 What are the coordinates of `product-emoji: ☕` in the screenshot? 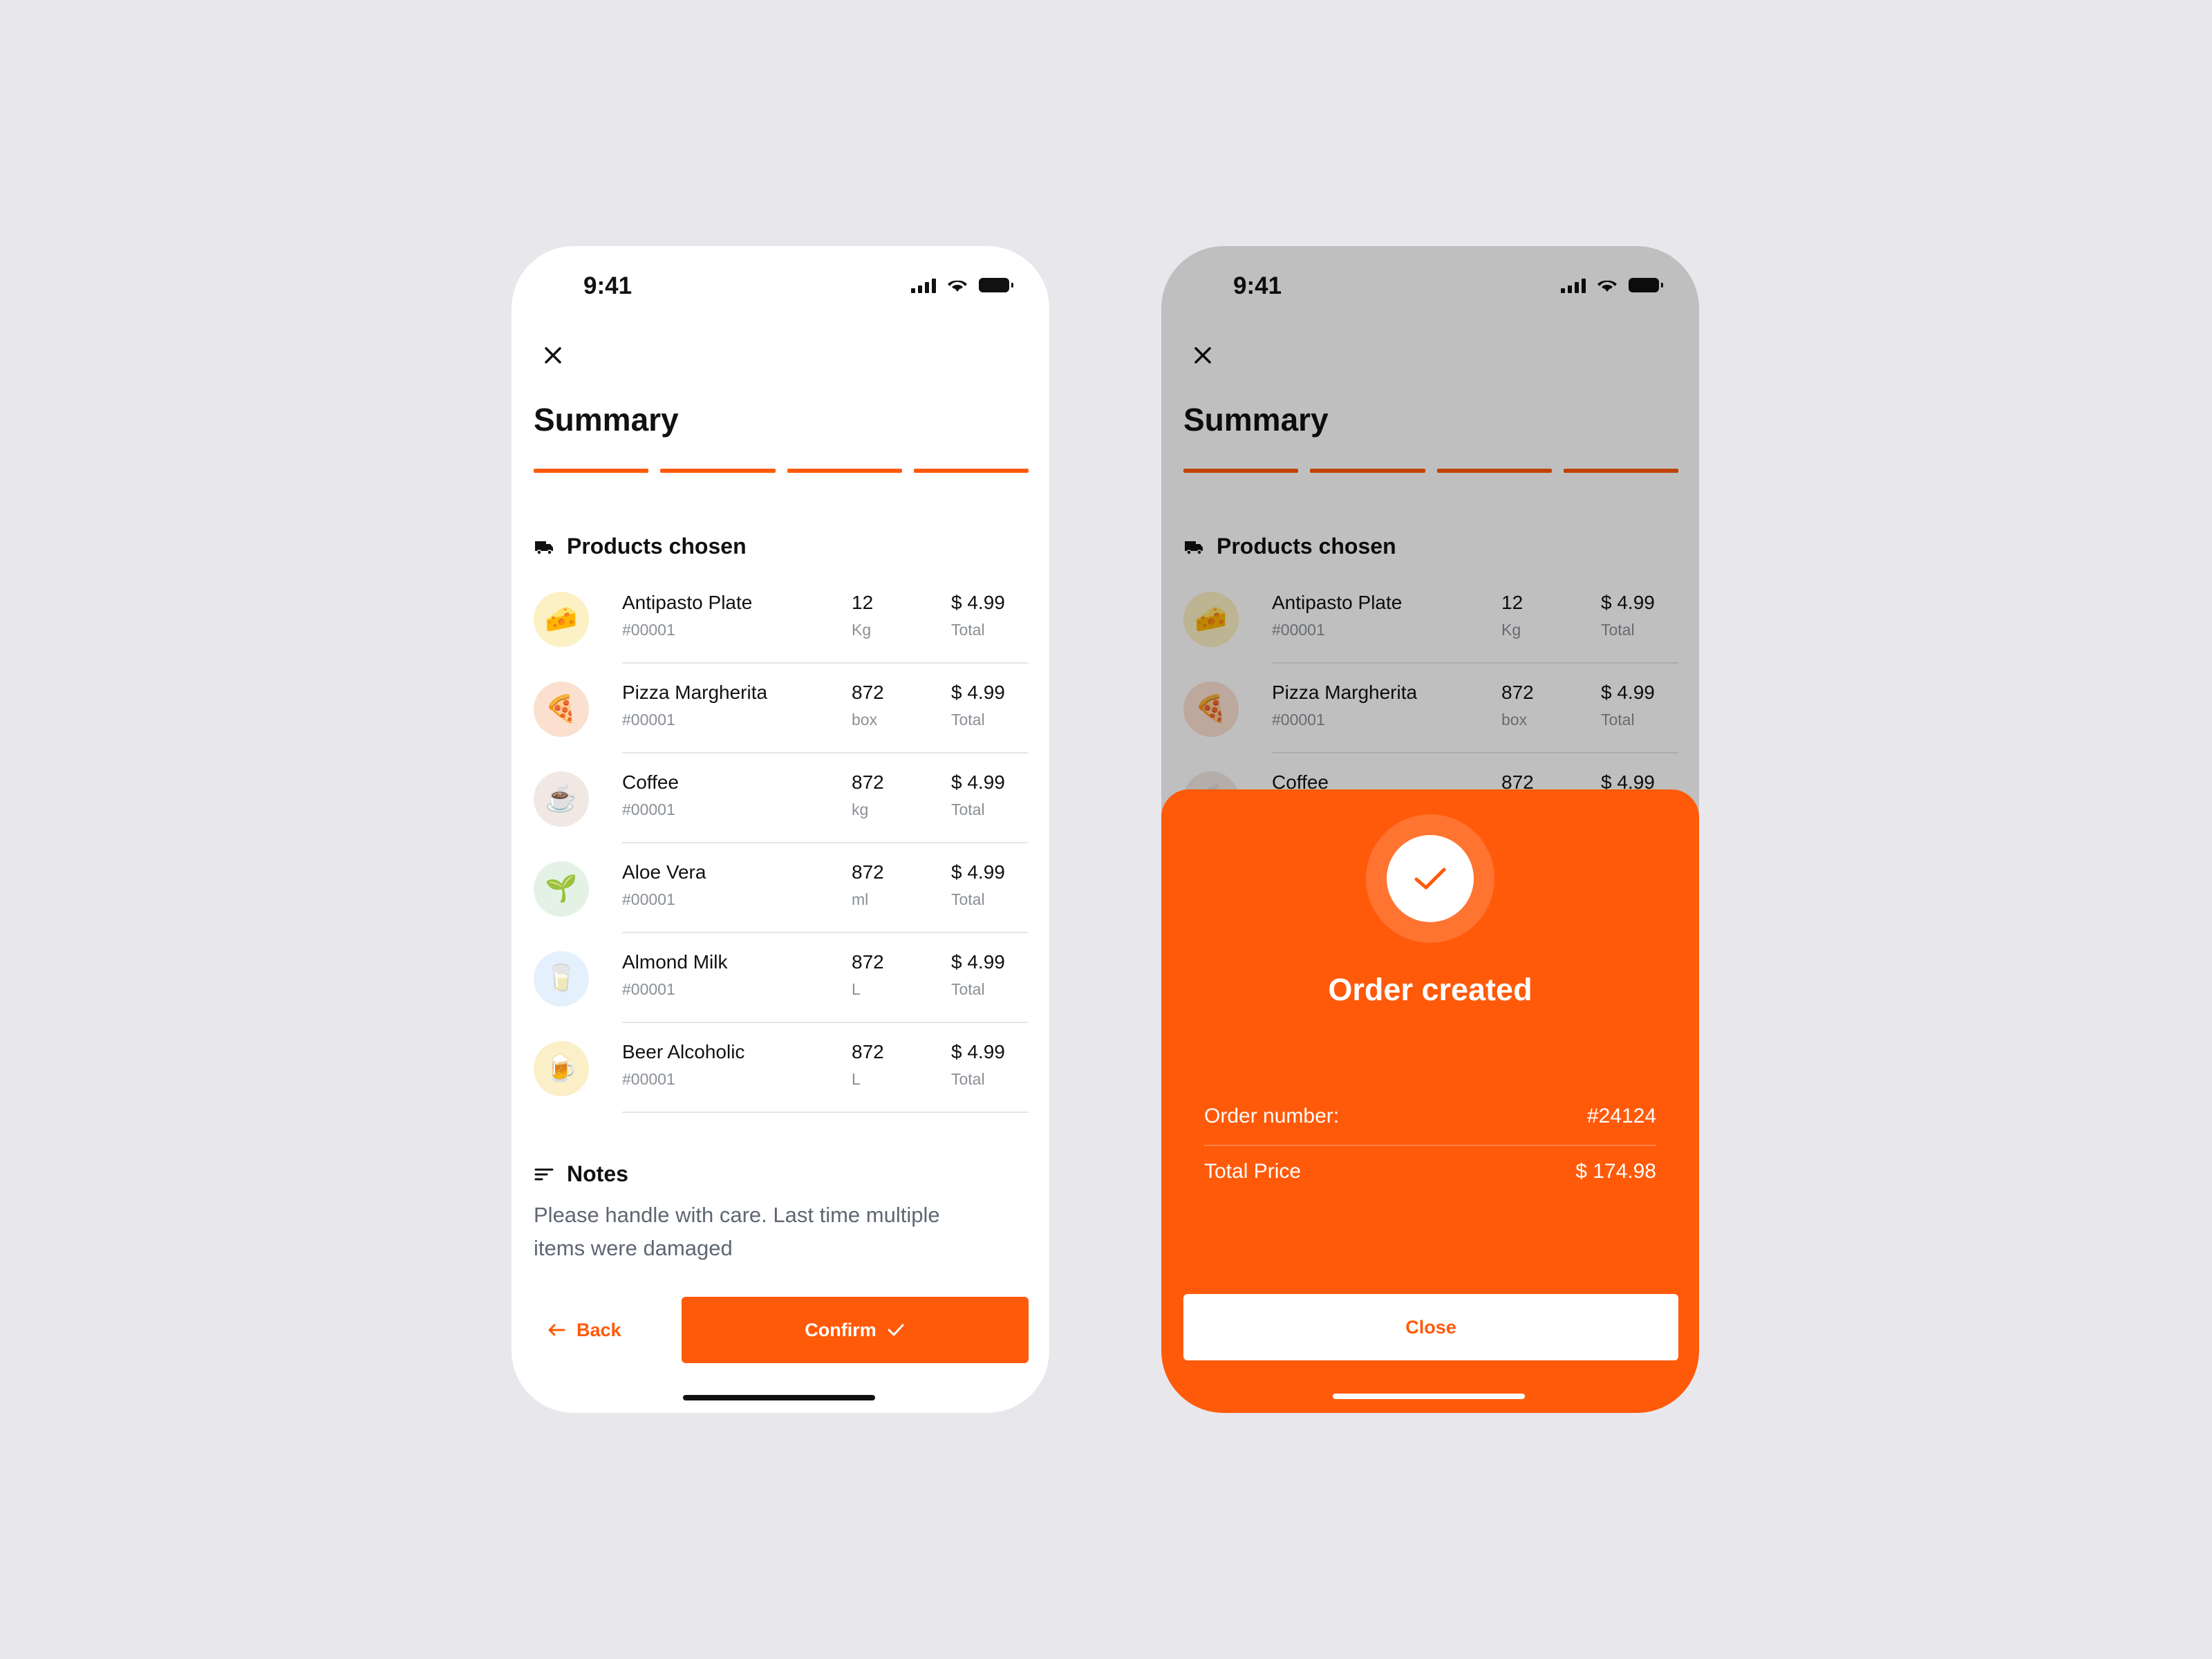 It's located at (561, 800).